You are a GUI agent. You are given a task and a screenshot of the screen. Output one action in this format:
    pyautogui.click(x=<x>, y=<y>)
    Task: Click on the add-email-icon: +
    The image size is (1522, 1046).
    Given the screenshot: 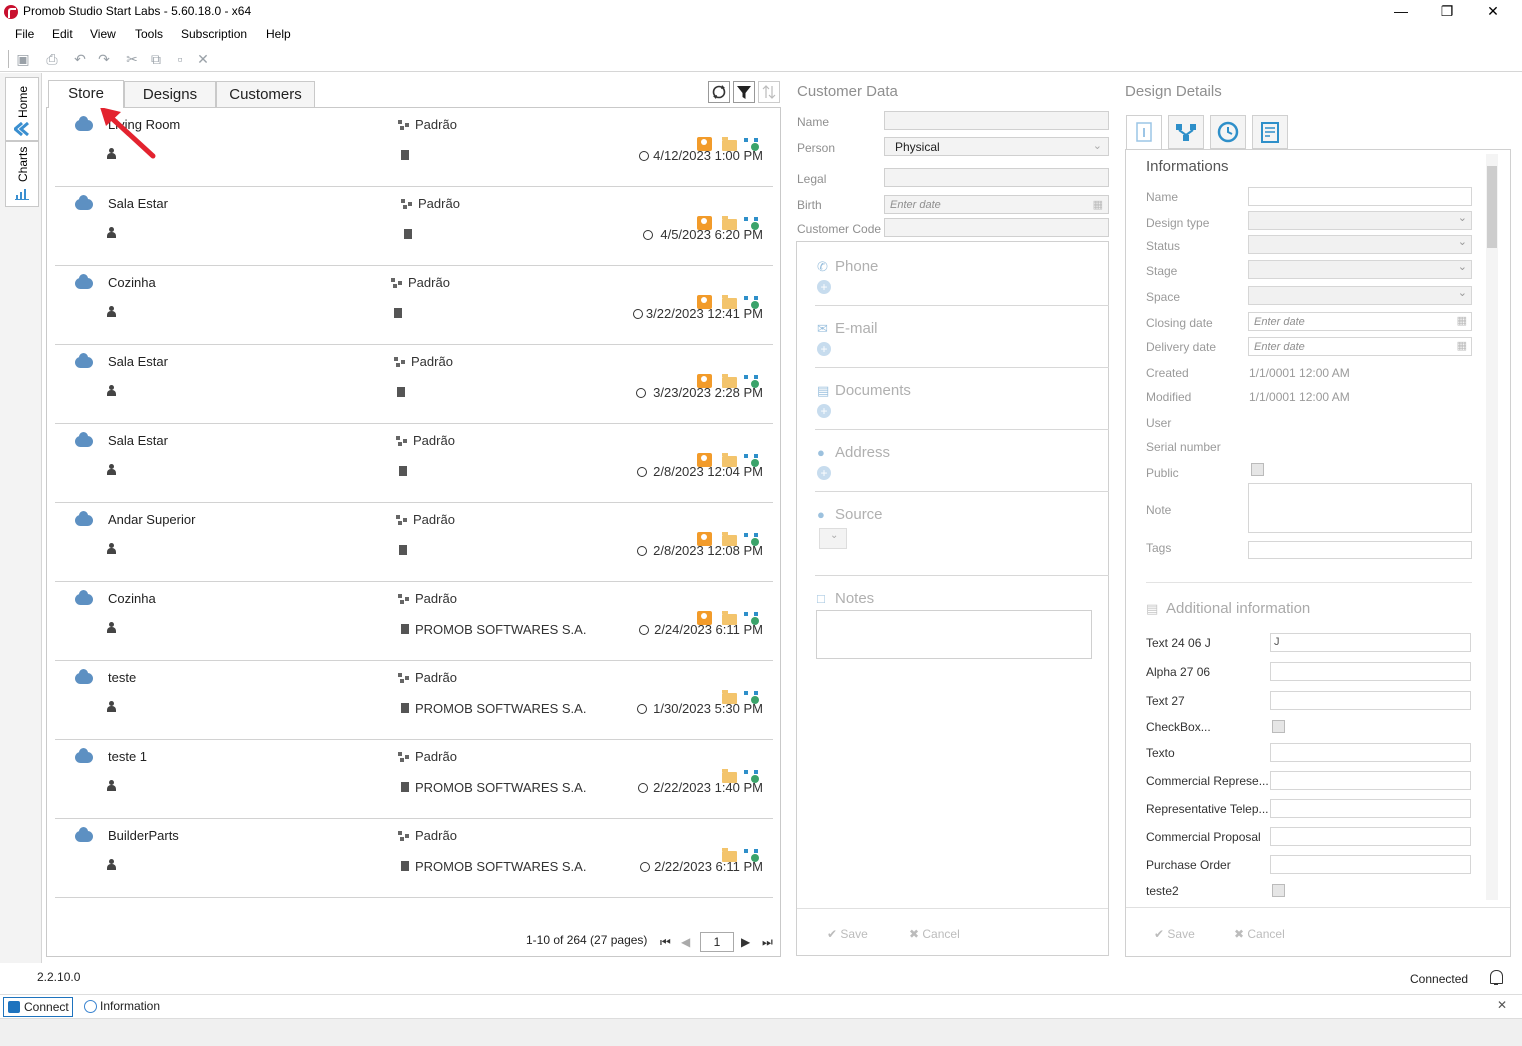 What is the action you would take?
    pyautogui.click(x=824, y=349)
    